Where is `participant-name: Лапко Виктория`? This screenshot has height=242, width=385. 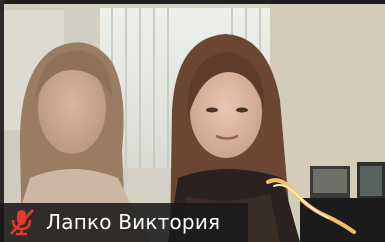
participant-name: Лапко Виктория is located at coordinates (133, 222).